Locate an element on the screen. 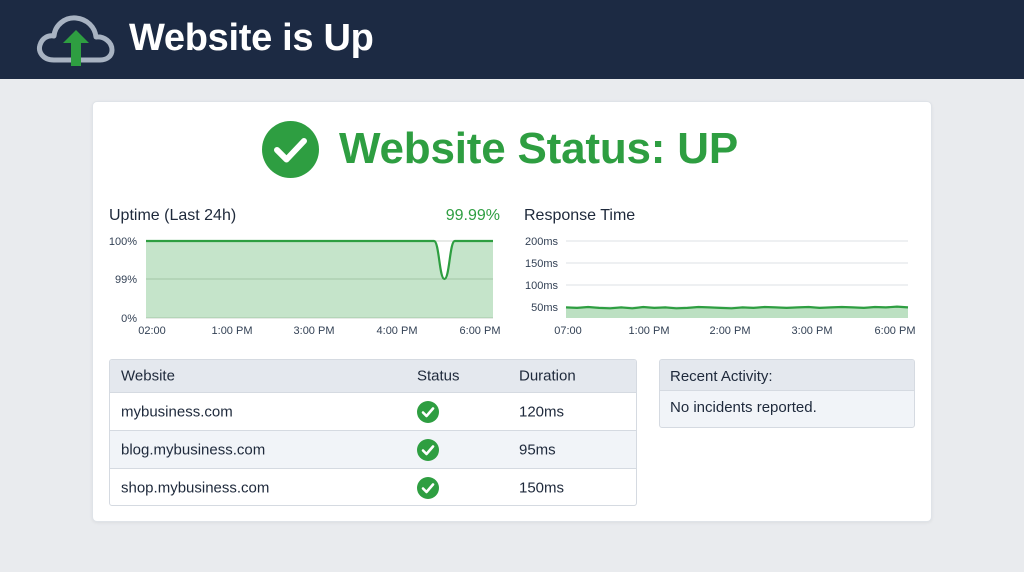 This screenshot has width=1024, height=572. website-name: mybusiness.com is located at coordinates (177, 411).